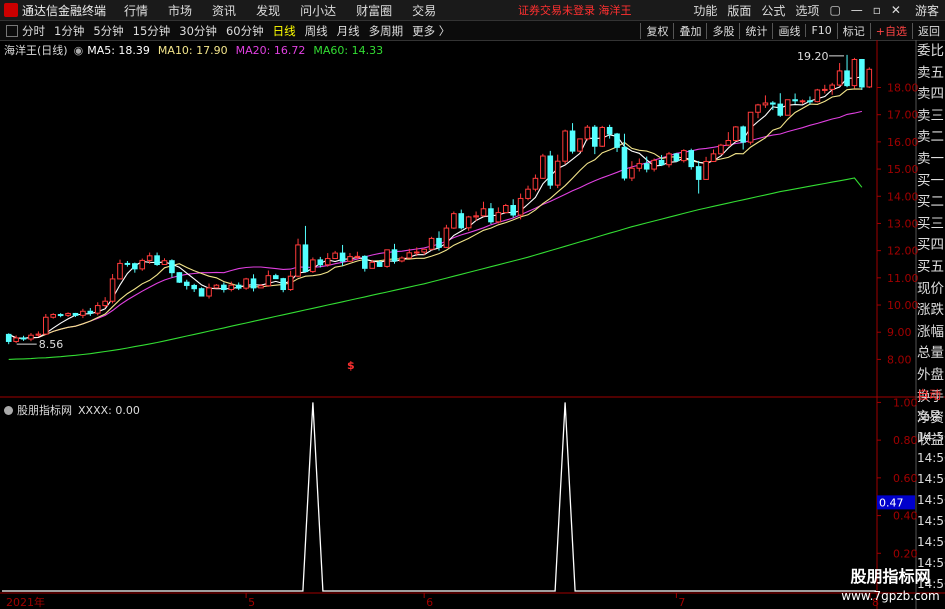 This screenshot has width=945, height=609. What do you see at coordinates (930, 353) in the screenshot?
I see `sidebar-label-14: 总量` at bounding box center [930, 353].